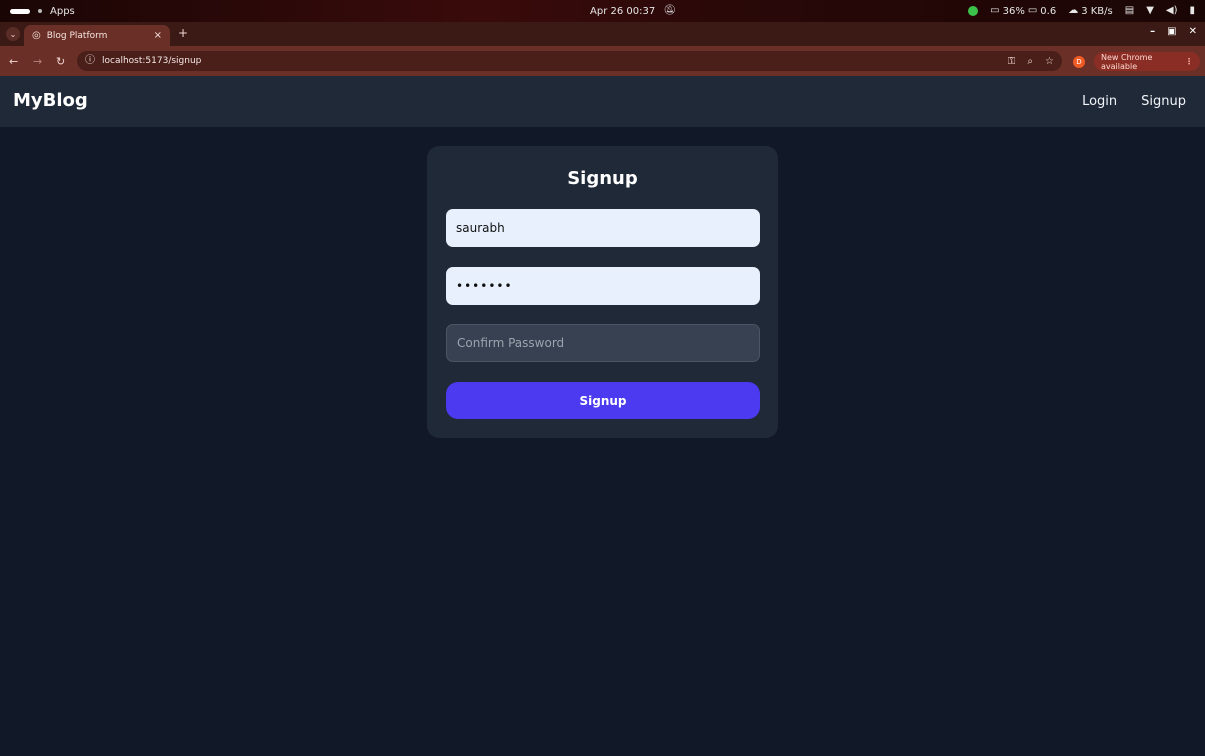 The image size is (1205, 756). I want to click on os-status-area: ▭ 36% ▭ 0.6 ☁ 3 KB/s ▤ ▼ ◀) ▮, so click(1081, 11).